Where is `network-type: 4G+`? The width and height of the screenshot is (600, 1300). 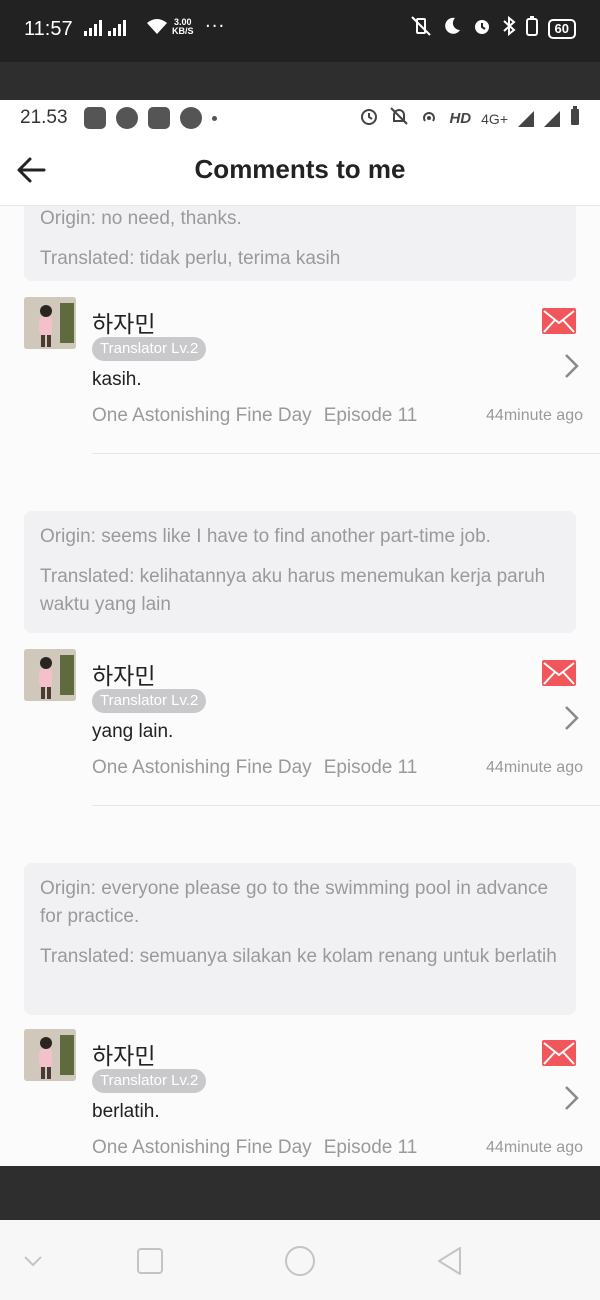
network-type: 4G+ is located at coordinates (494, 118).